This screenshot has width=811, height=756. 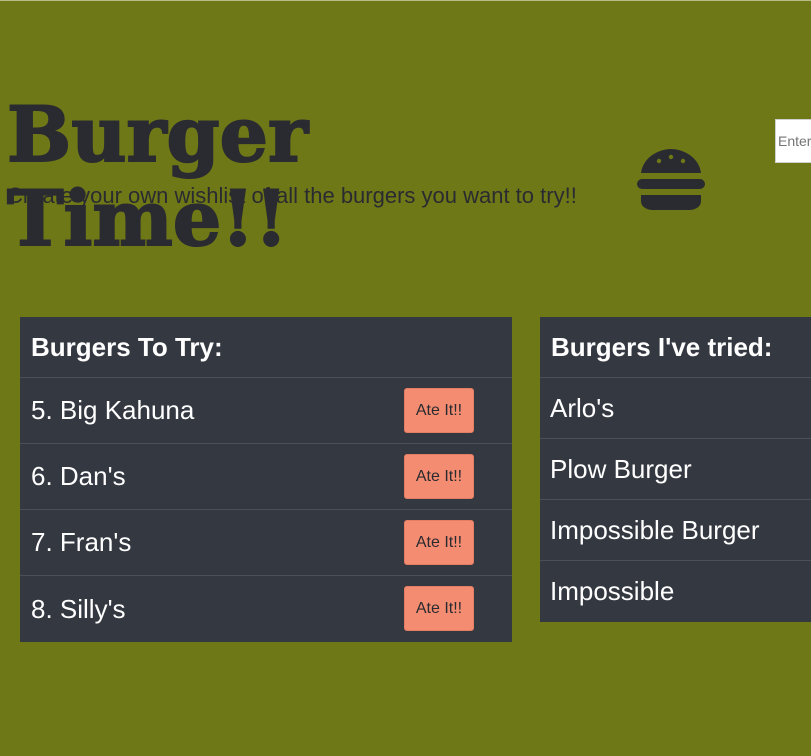 I want to click on tried-header: Burgers I've tried:, so click(x=675, y=347).